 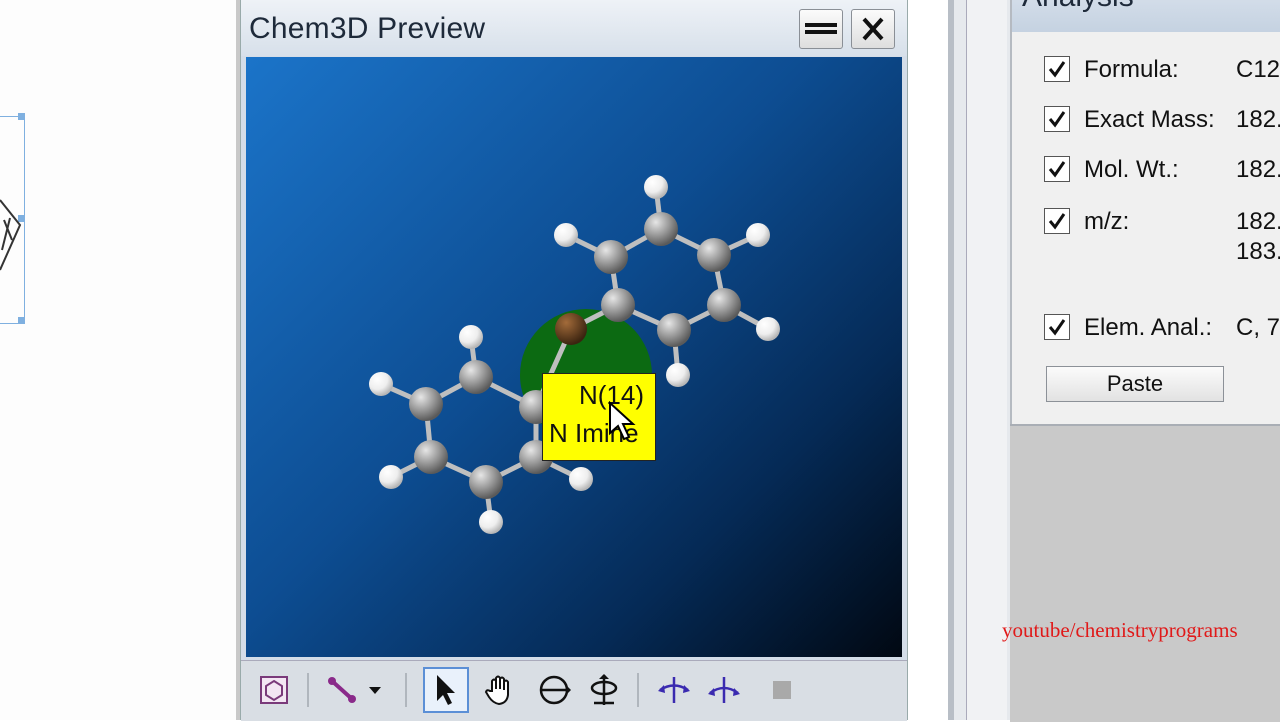 I want to click on rotate-icon, so click(x=555, y=690).